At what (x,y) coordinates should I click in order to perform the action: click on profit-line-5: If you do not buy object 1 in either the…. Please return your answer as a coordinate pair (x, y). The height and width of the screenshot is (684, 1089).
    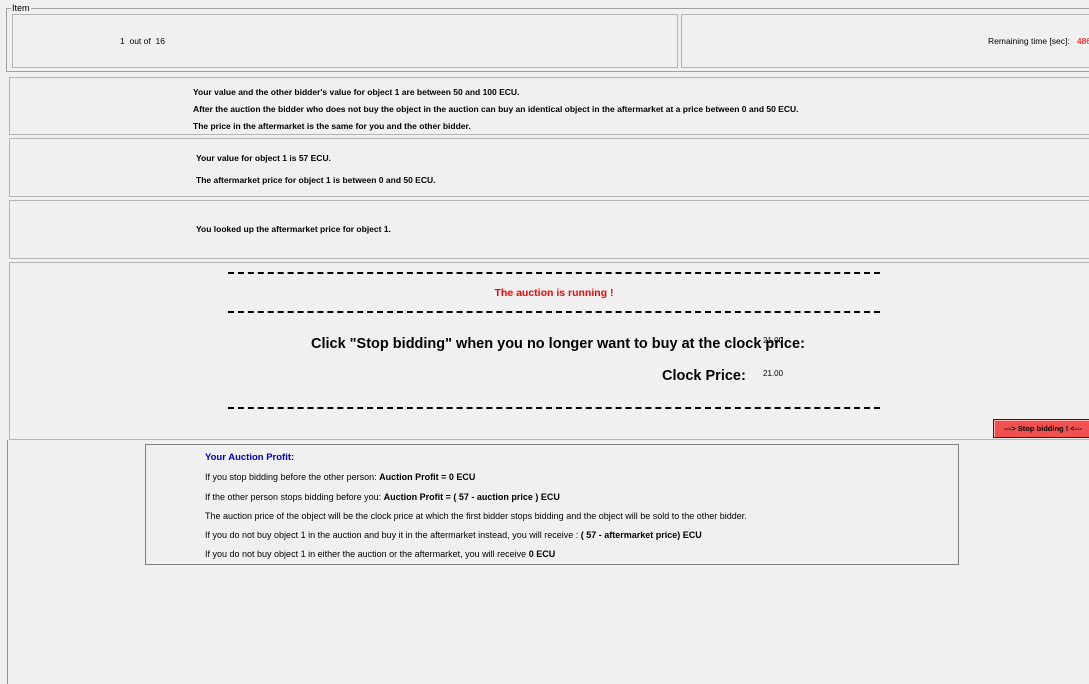
    Looking at the image, I should click on (380, 554).